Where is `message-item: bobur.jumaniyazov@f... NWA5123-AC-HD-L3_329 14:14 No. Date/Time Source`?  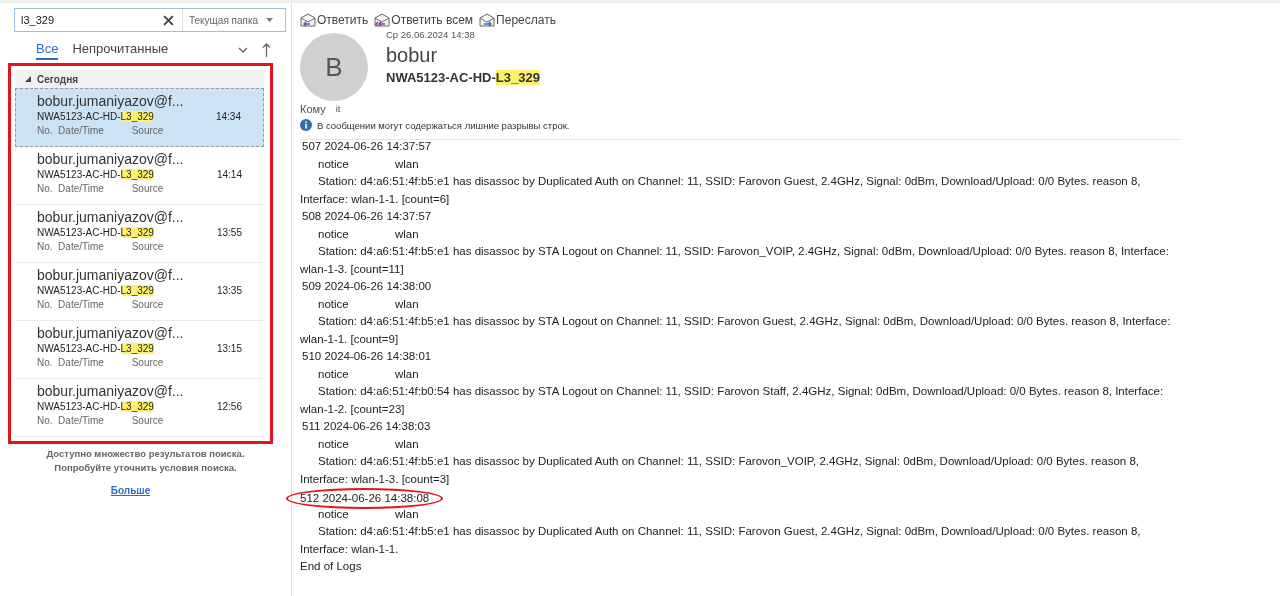
message-item: bobur.jumaniyazov@f... NWA5123-AC-HD-L3_329 14:14 No. Date/Time Source is located at coordinates (139, 176).